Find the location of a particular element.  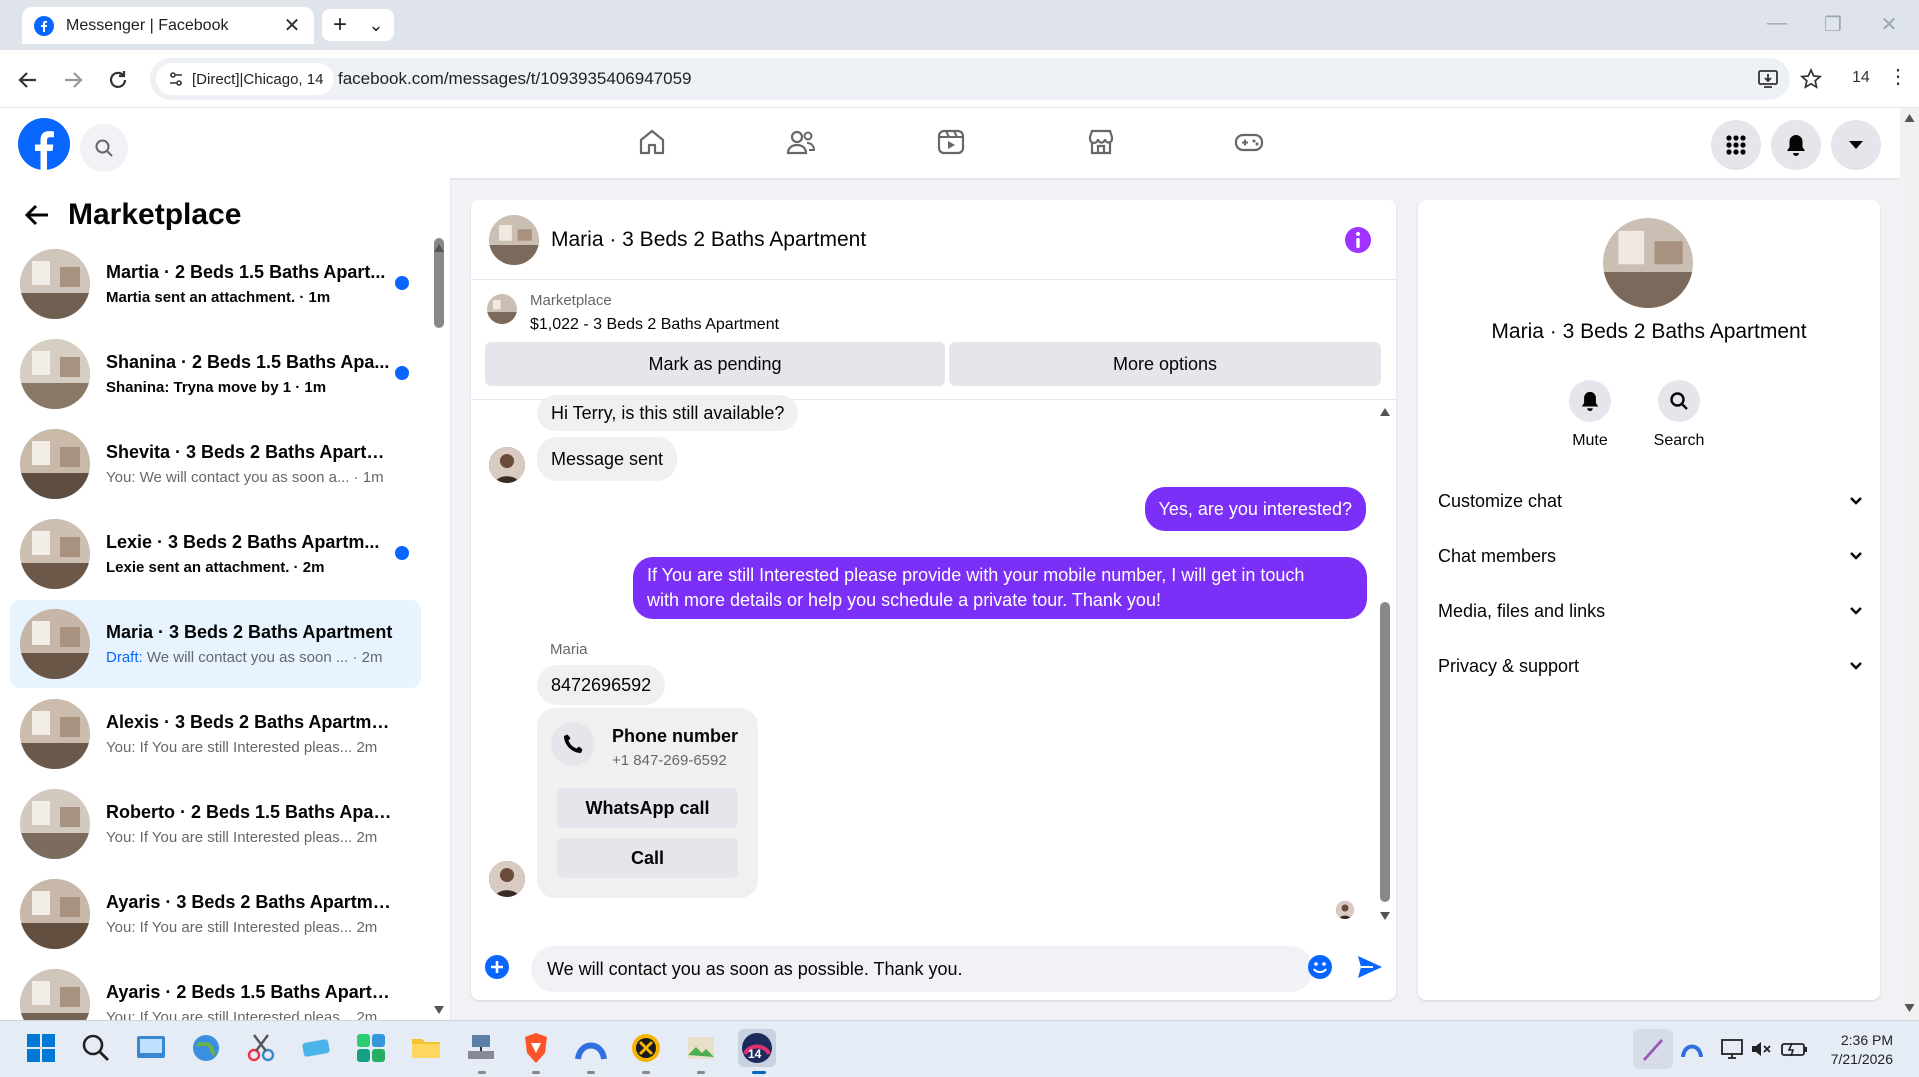

gaming-icon is located at coordinates (1249, 142).